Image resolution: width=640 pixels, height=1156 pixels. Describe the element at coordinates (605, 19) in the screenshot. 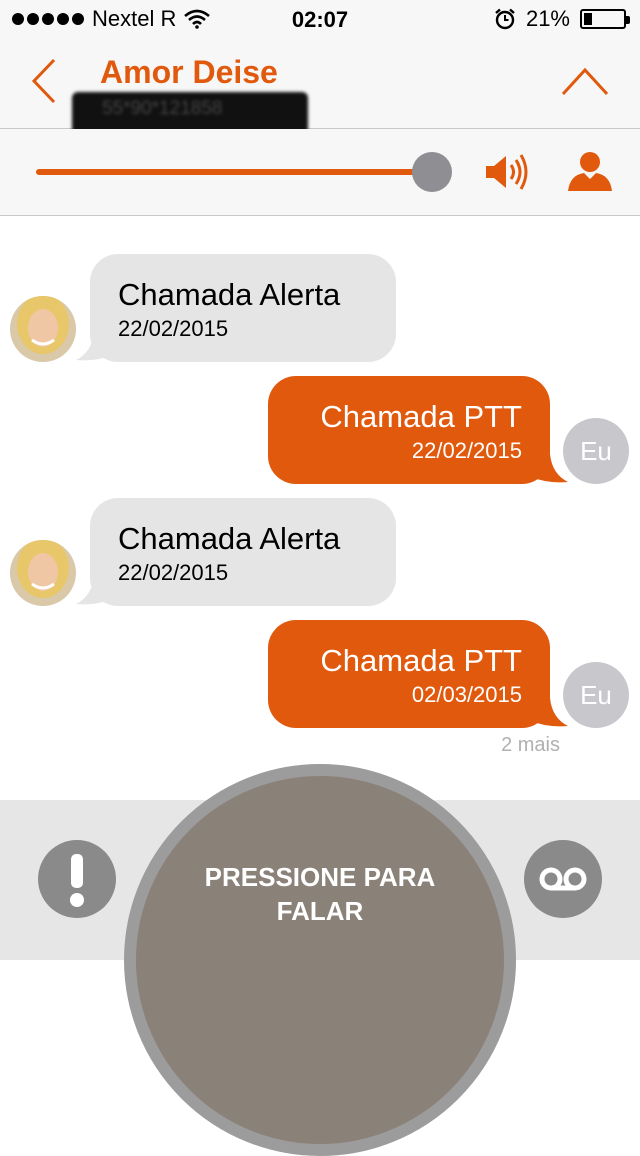

I see `battery-icon` at that location.